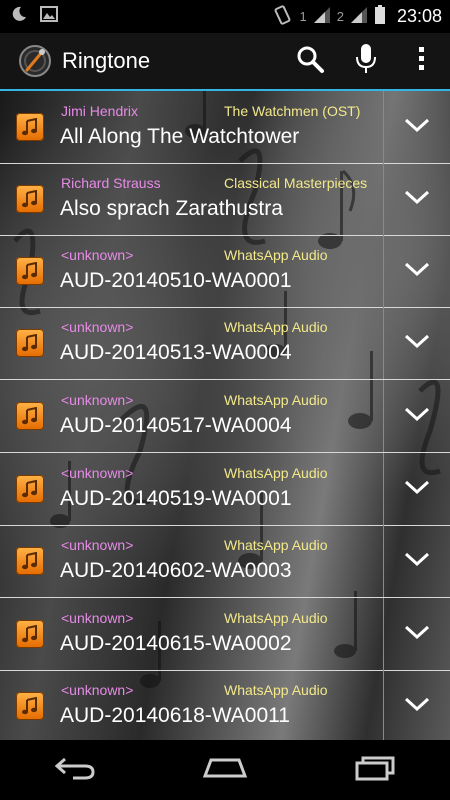 This screenshot has width=450, height=800. Describe the element at coordinates (176, 280) in the screenshot. I see `song-title: AUD-20140510-WA0001` at that location.